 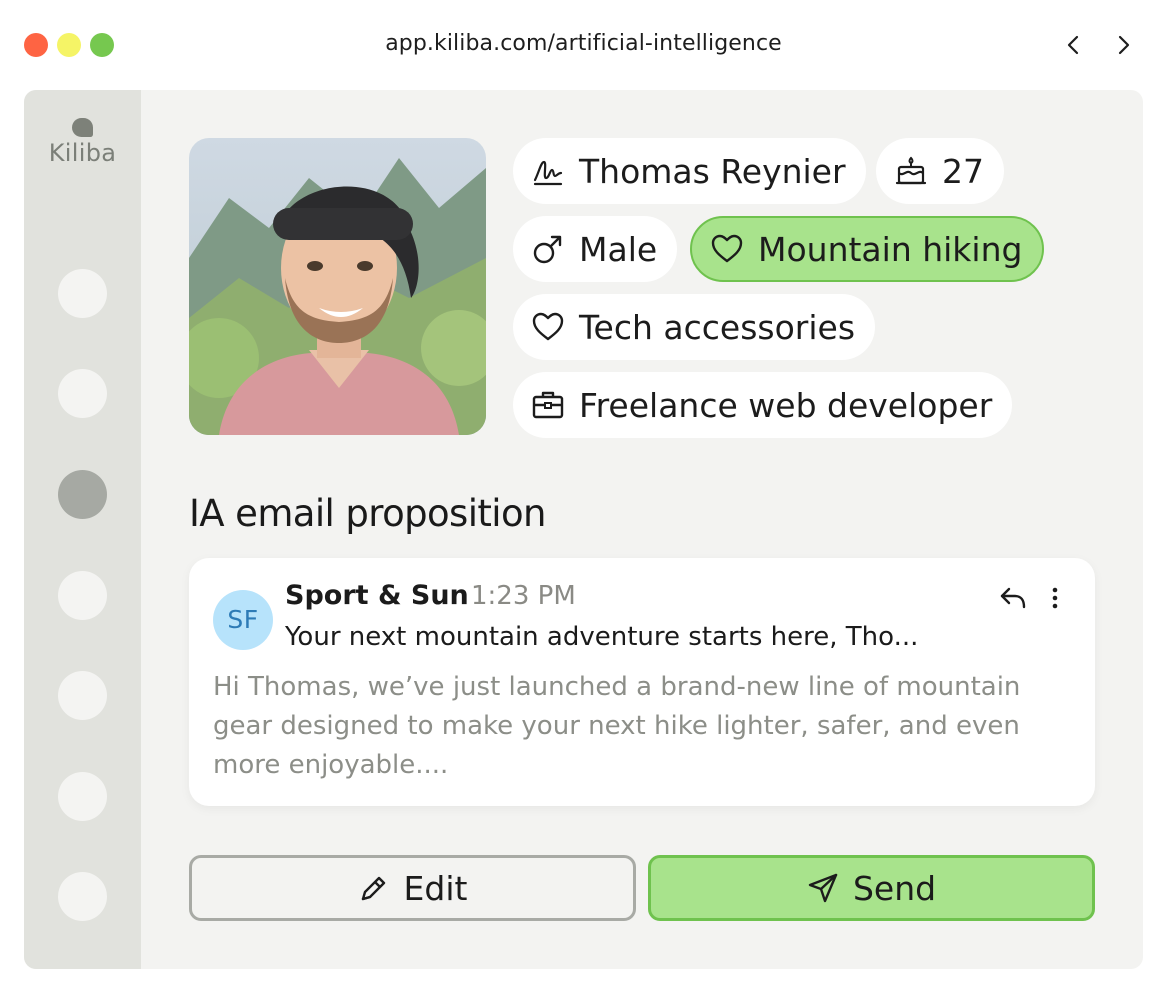 What do you see at coordinates (1013, 598) in the screenshot?
I see `reply-icon` at bounding box center [1013, 598].